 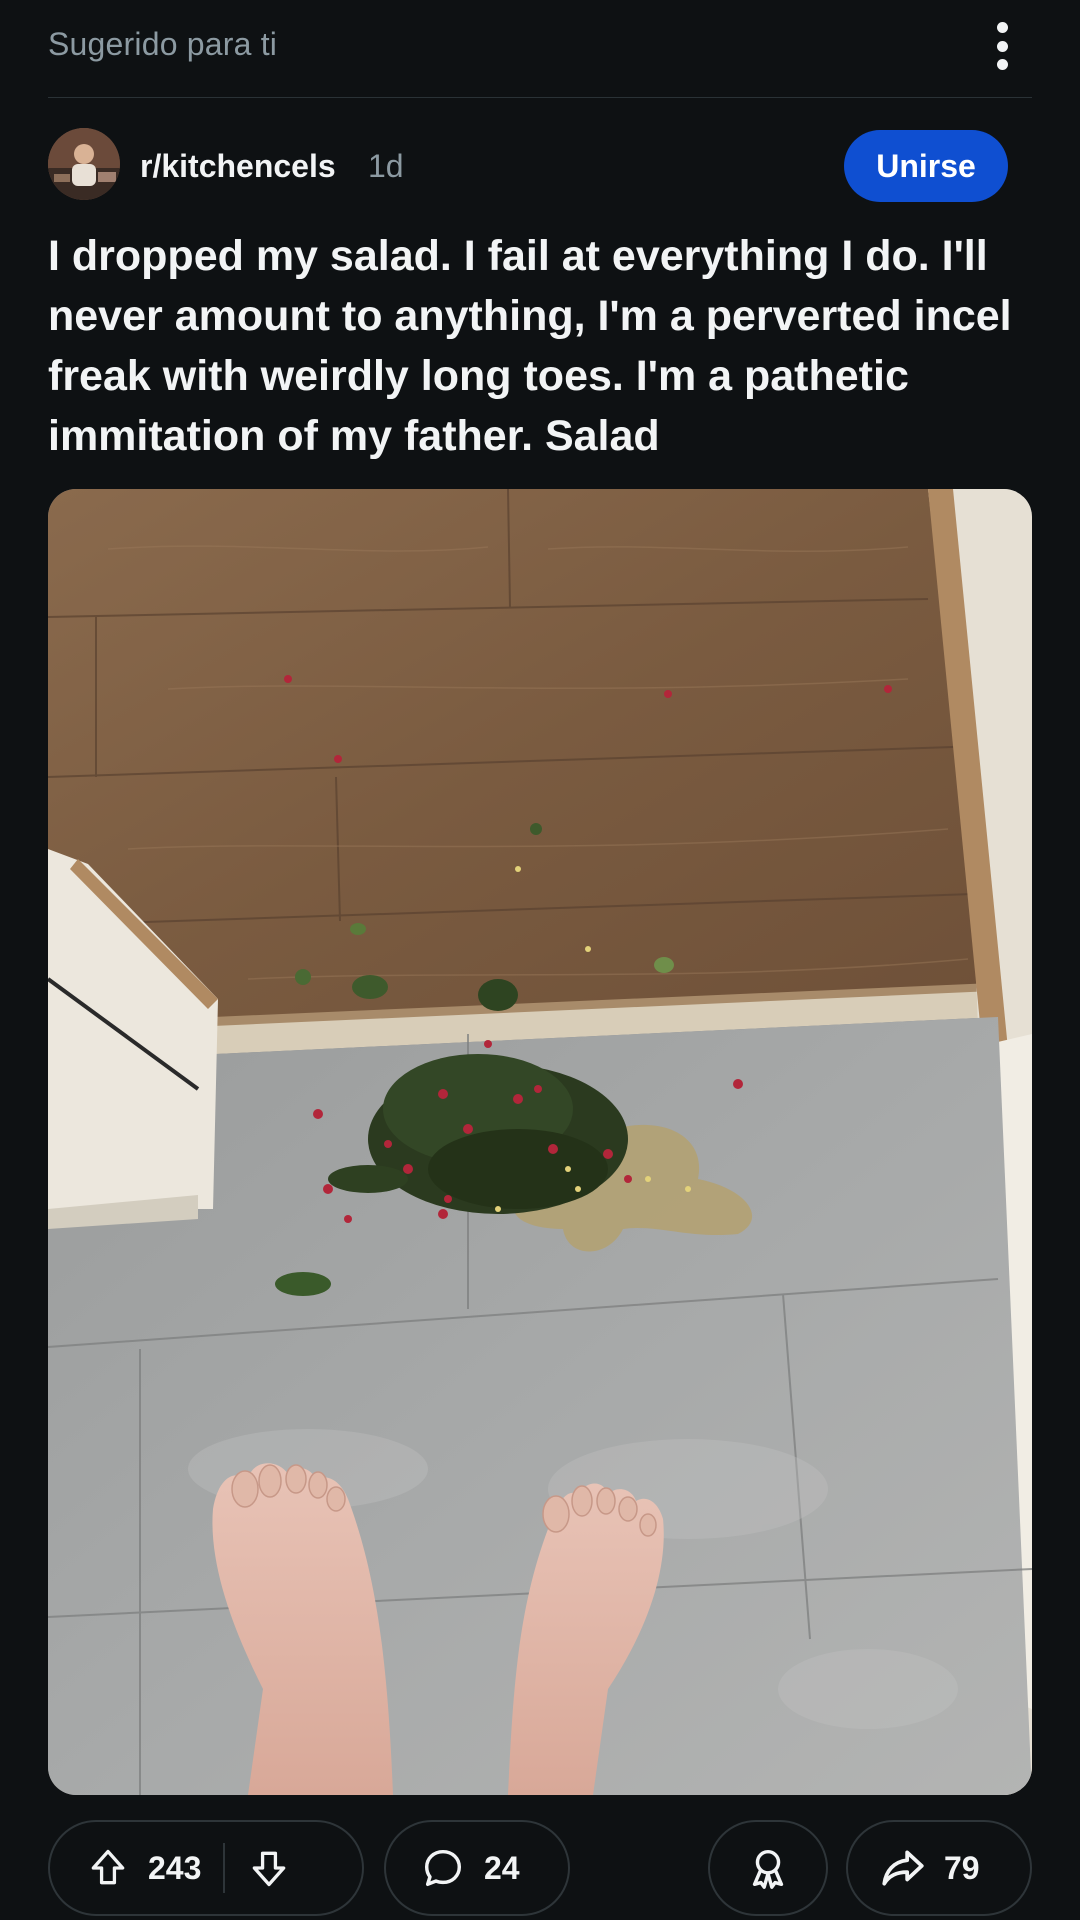 I want to click on award-ribbon-icon, so click(x=768, y=1868).